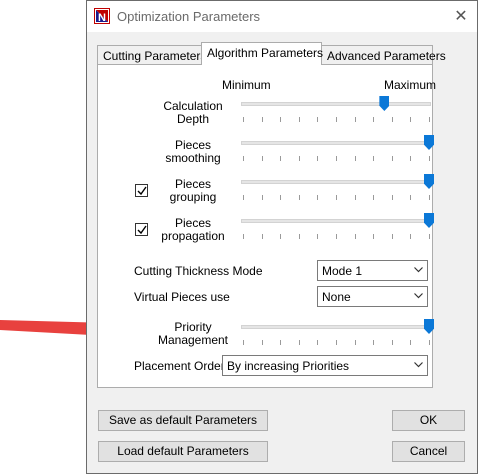 The width and height of the screenshot is (478, 474). I want to click on save-default-parameters-button: Save as default Parameters, so click(183, 420).